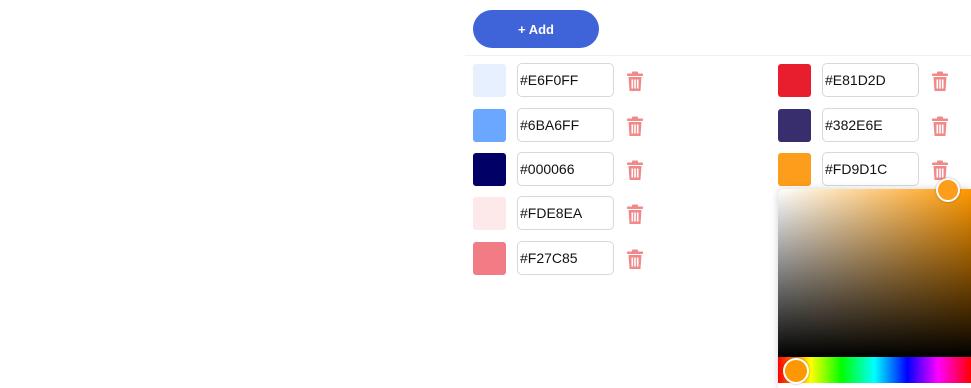  What do you see at coordinates (874, 273) in the screenshot?
I see `saturation-brightness-area` at bounding box center [874, 273].